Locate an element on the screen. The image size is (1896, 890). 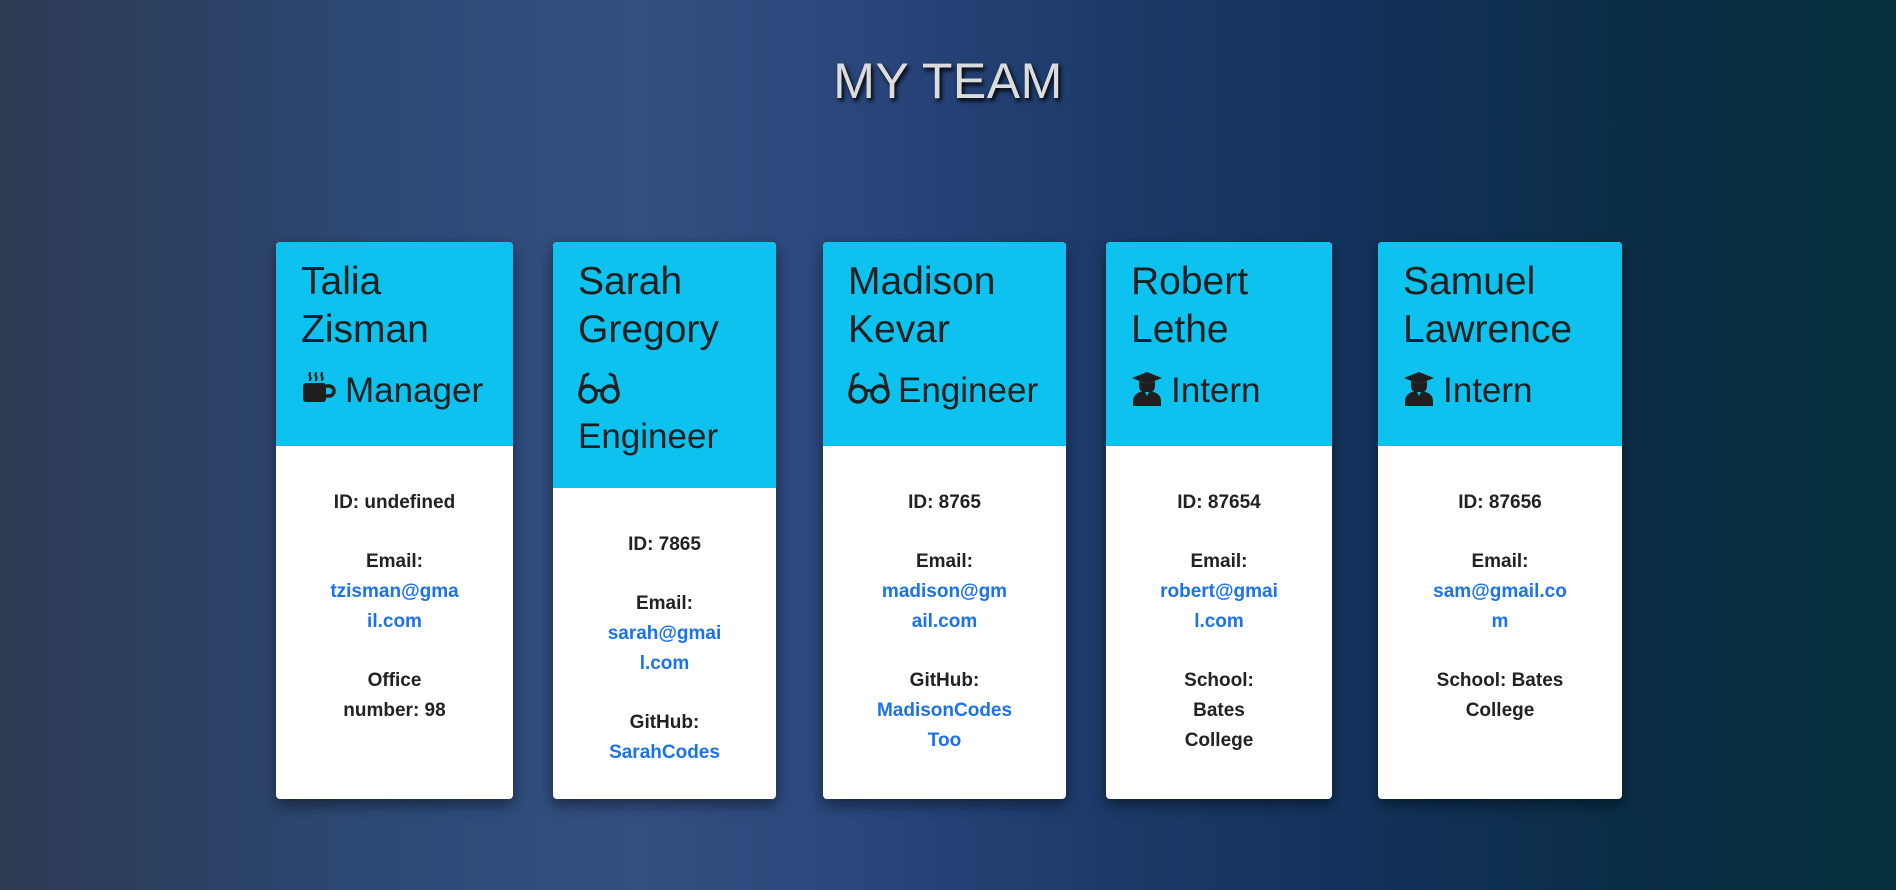
last-name: Zisman is located at coordinates (365, 329).